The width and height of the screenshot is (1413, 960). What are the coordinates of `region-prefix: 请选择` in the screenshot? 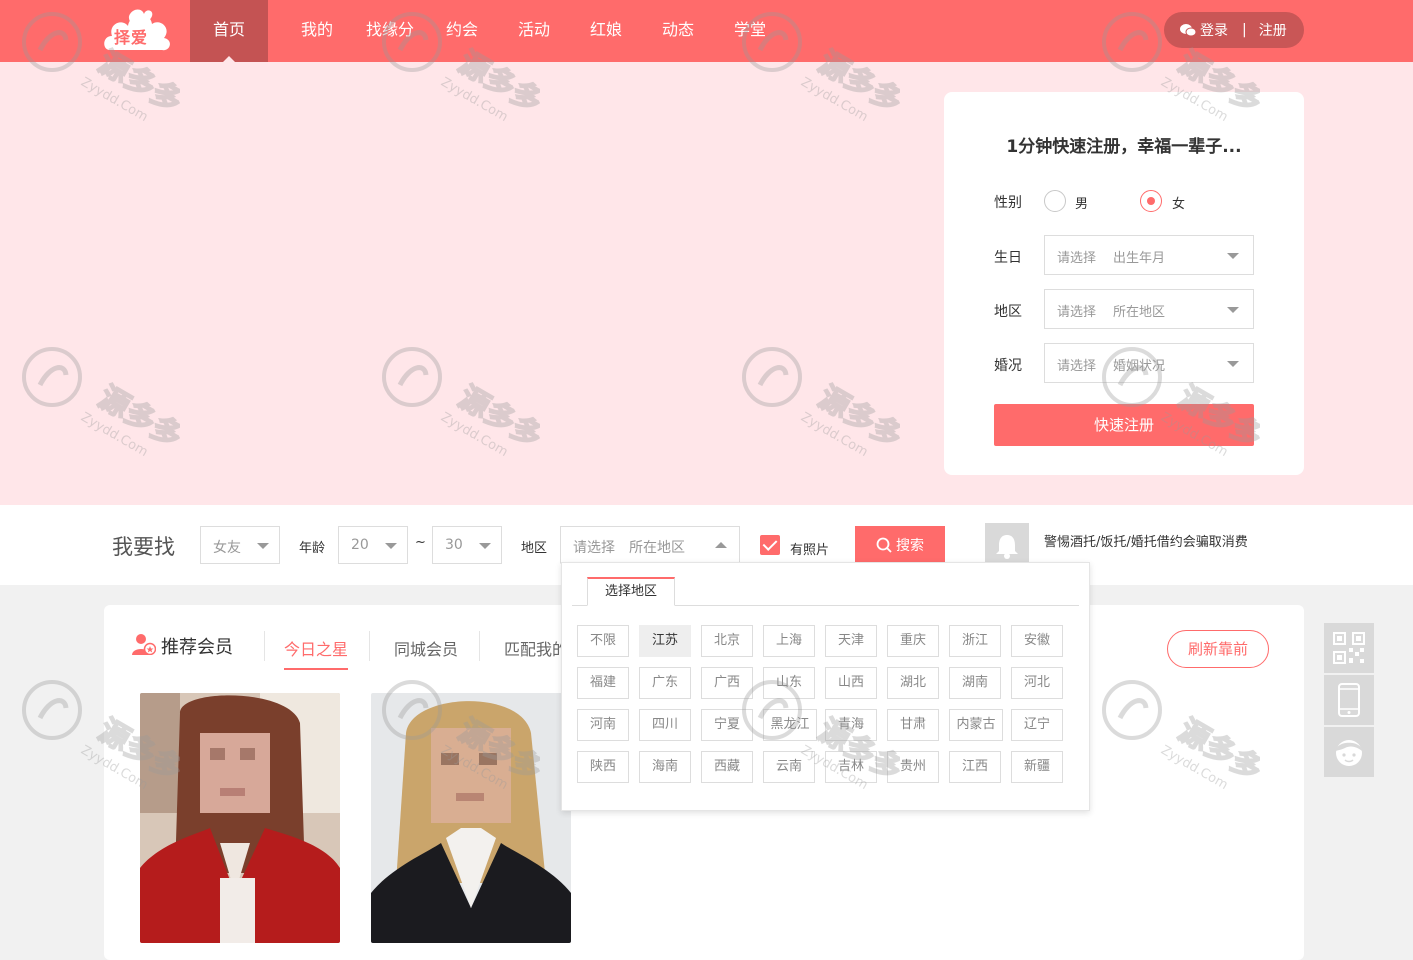 It's located at (1077, 312).